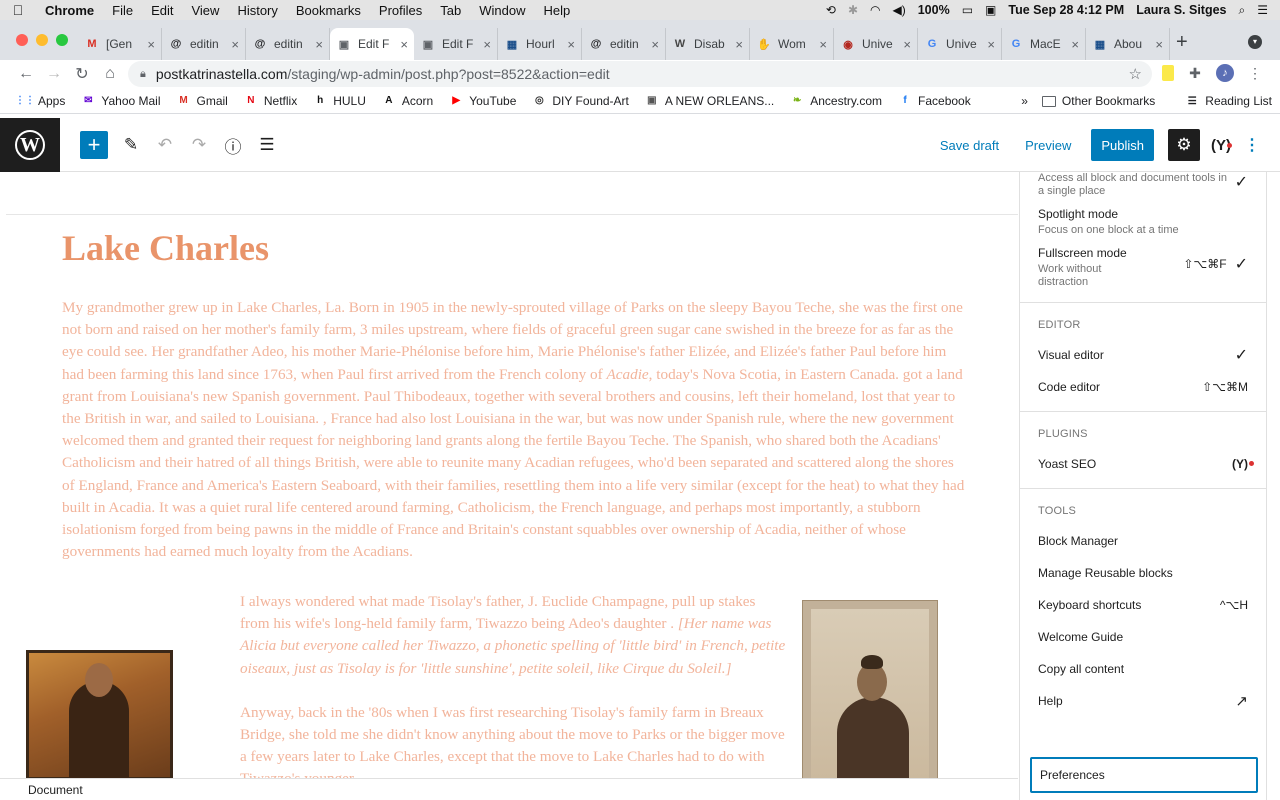 This screenshot has width=1280, height=800. I want to click on menu-bookmarks: Bookmarks, so click(328, 10).